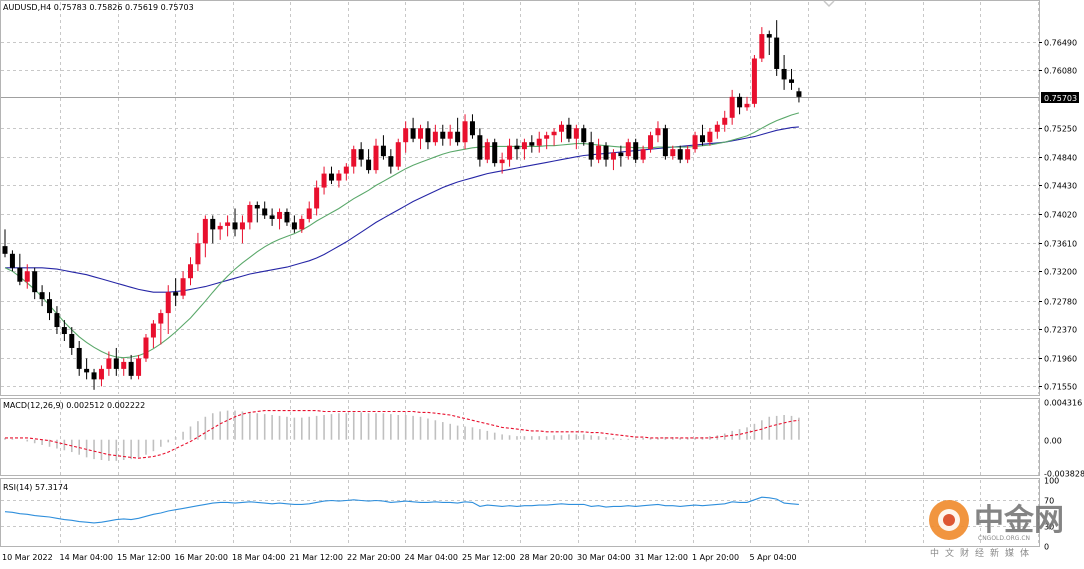 The image size is (1084, 569). Describe the element at coordinates (982, 553) in the screenshot. I see `watermark-subtitle: 中文财经新媒体` at that location.